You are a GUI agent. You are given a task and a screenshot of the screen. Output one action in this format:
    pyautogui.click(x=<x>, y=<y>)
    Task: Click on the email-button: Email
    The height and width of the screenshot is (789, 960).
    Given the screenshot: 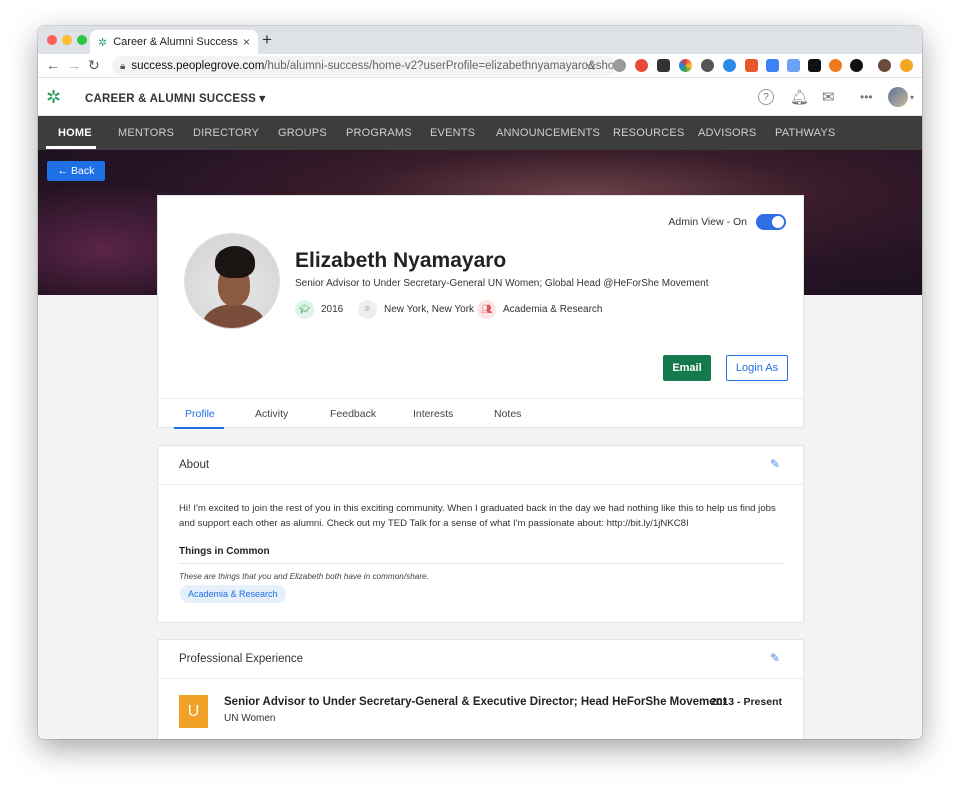 What is the action you would take?
    pyautogui.click(x=687, y=368)
    